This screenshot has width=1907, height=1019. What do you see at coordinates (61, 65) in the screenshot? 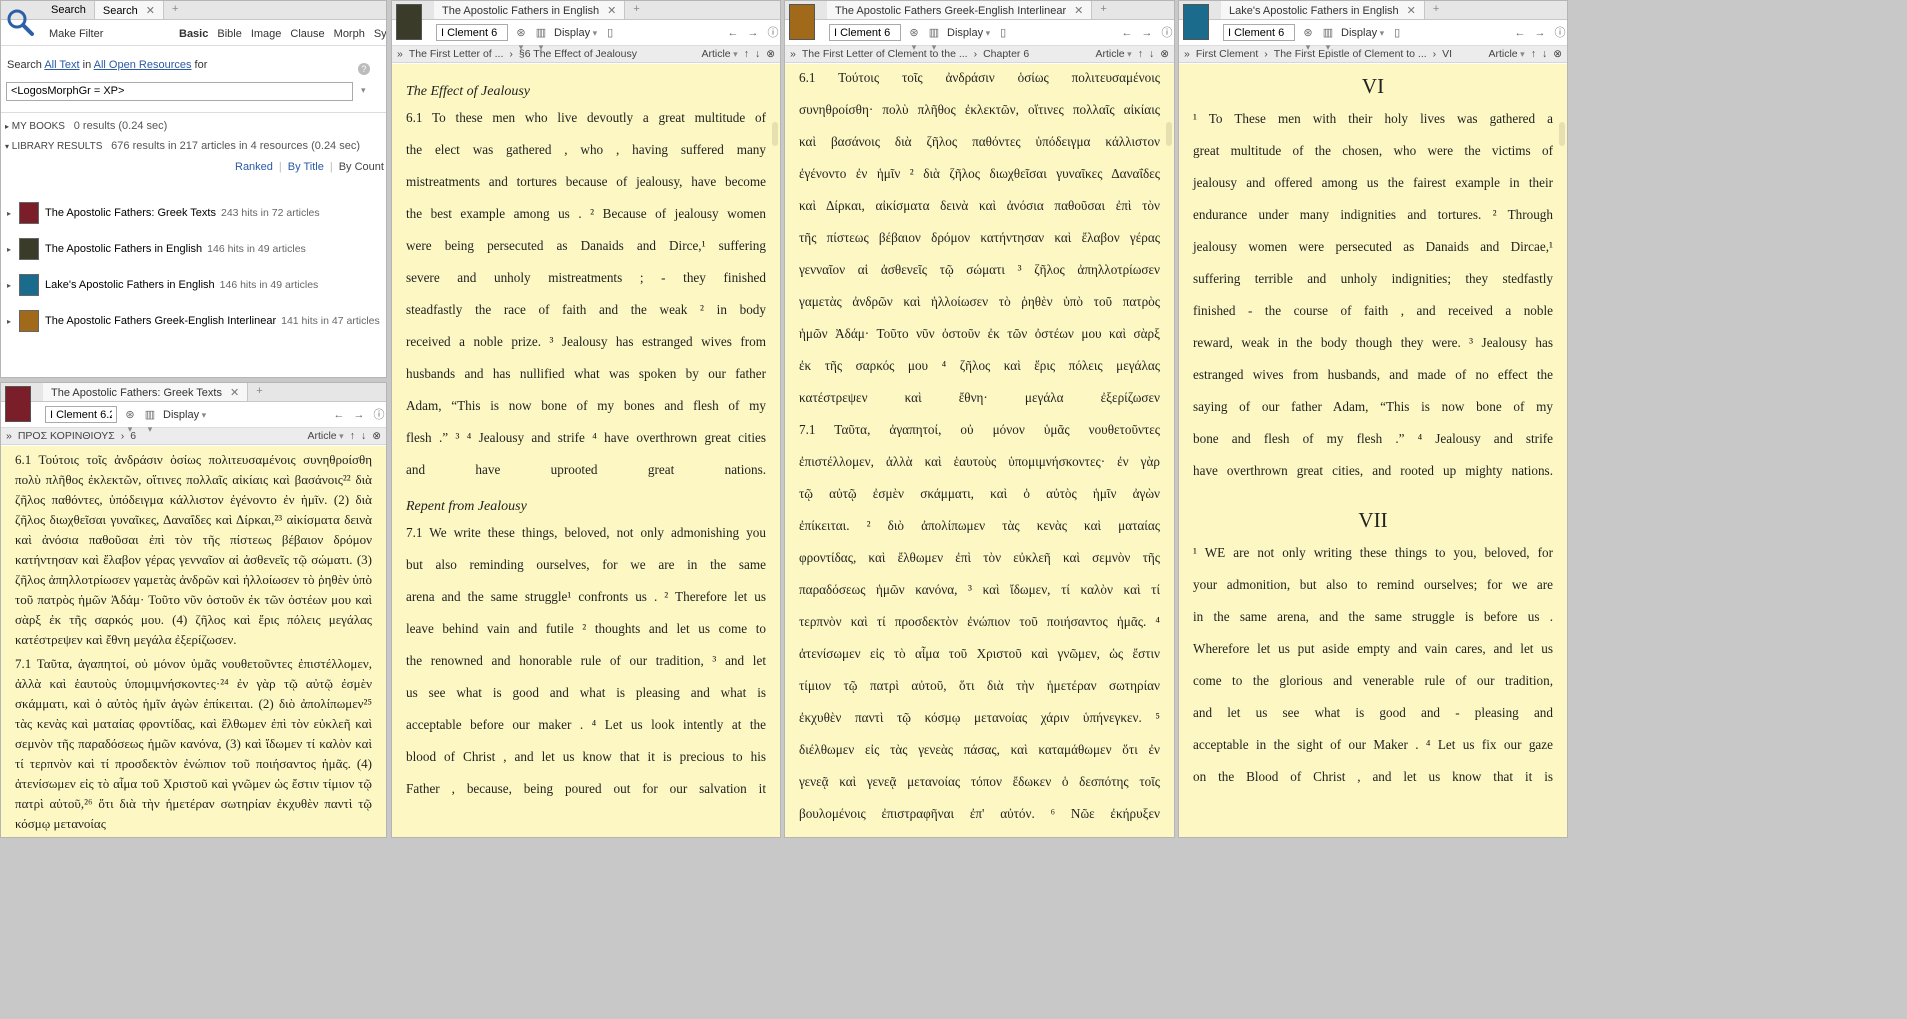
I see `all-text-link: All Text` at bounding box center [61, 65].